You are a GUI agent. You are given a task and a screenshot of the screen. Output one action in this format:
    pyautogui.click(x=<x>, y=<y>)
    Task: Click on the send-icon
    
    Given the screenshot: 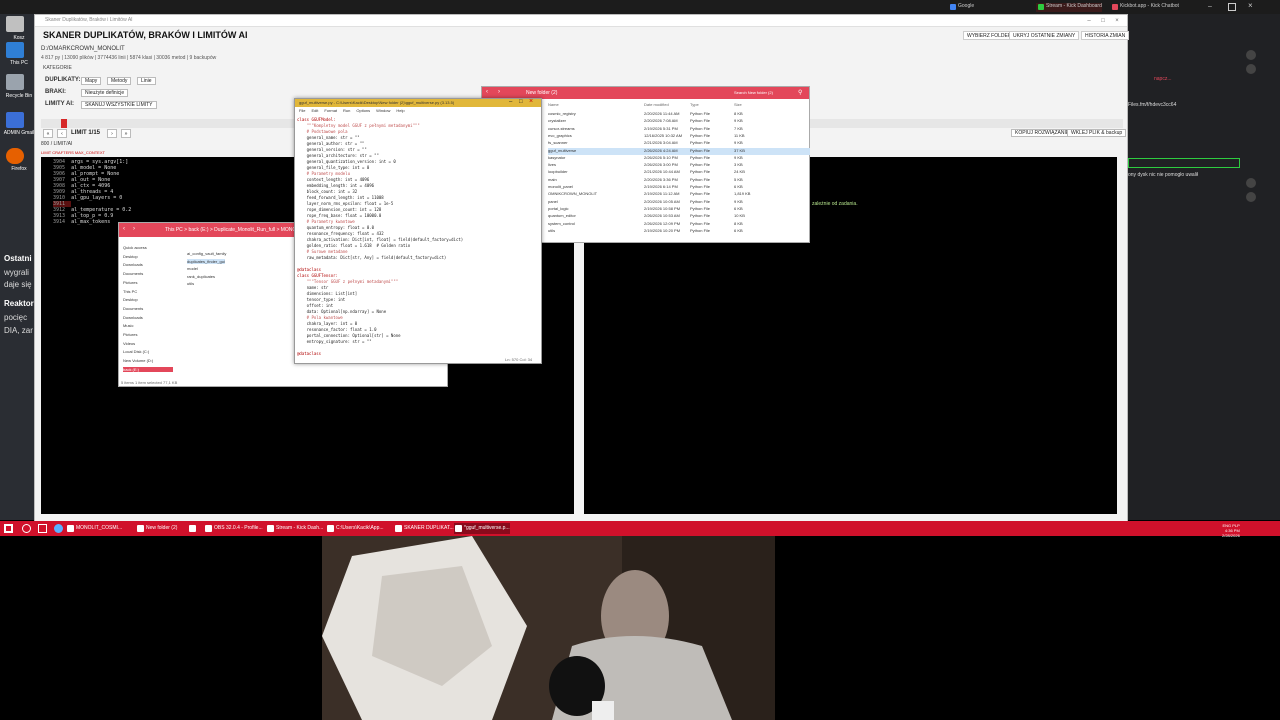 What is the action you would take?
    pyautogui.click(x=1251, y=183)
    